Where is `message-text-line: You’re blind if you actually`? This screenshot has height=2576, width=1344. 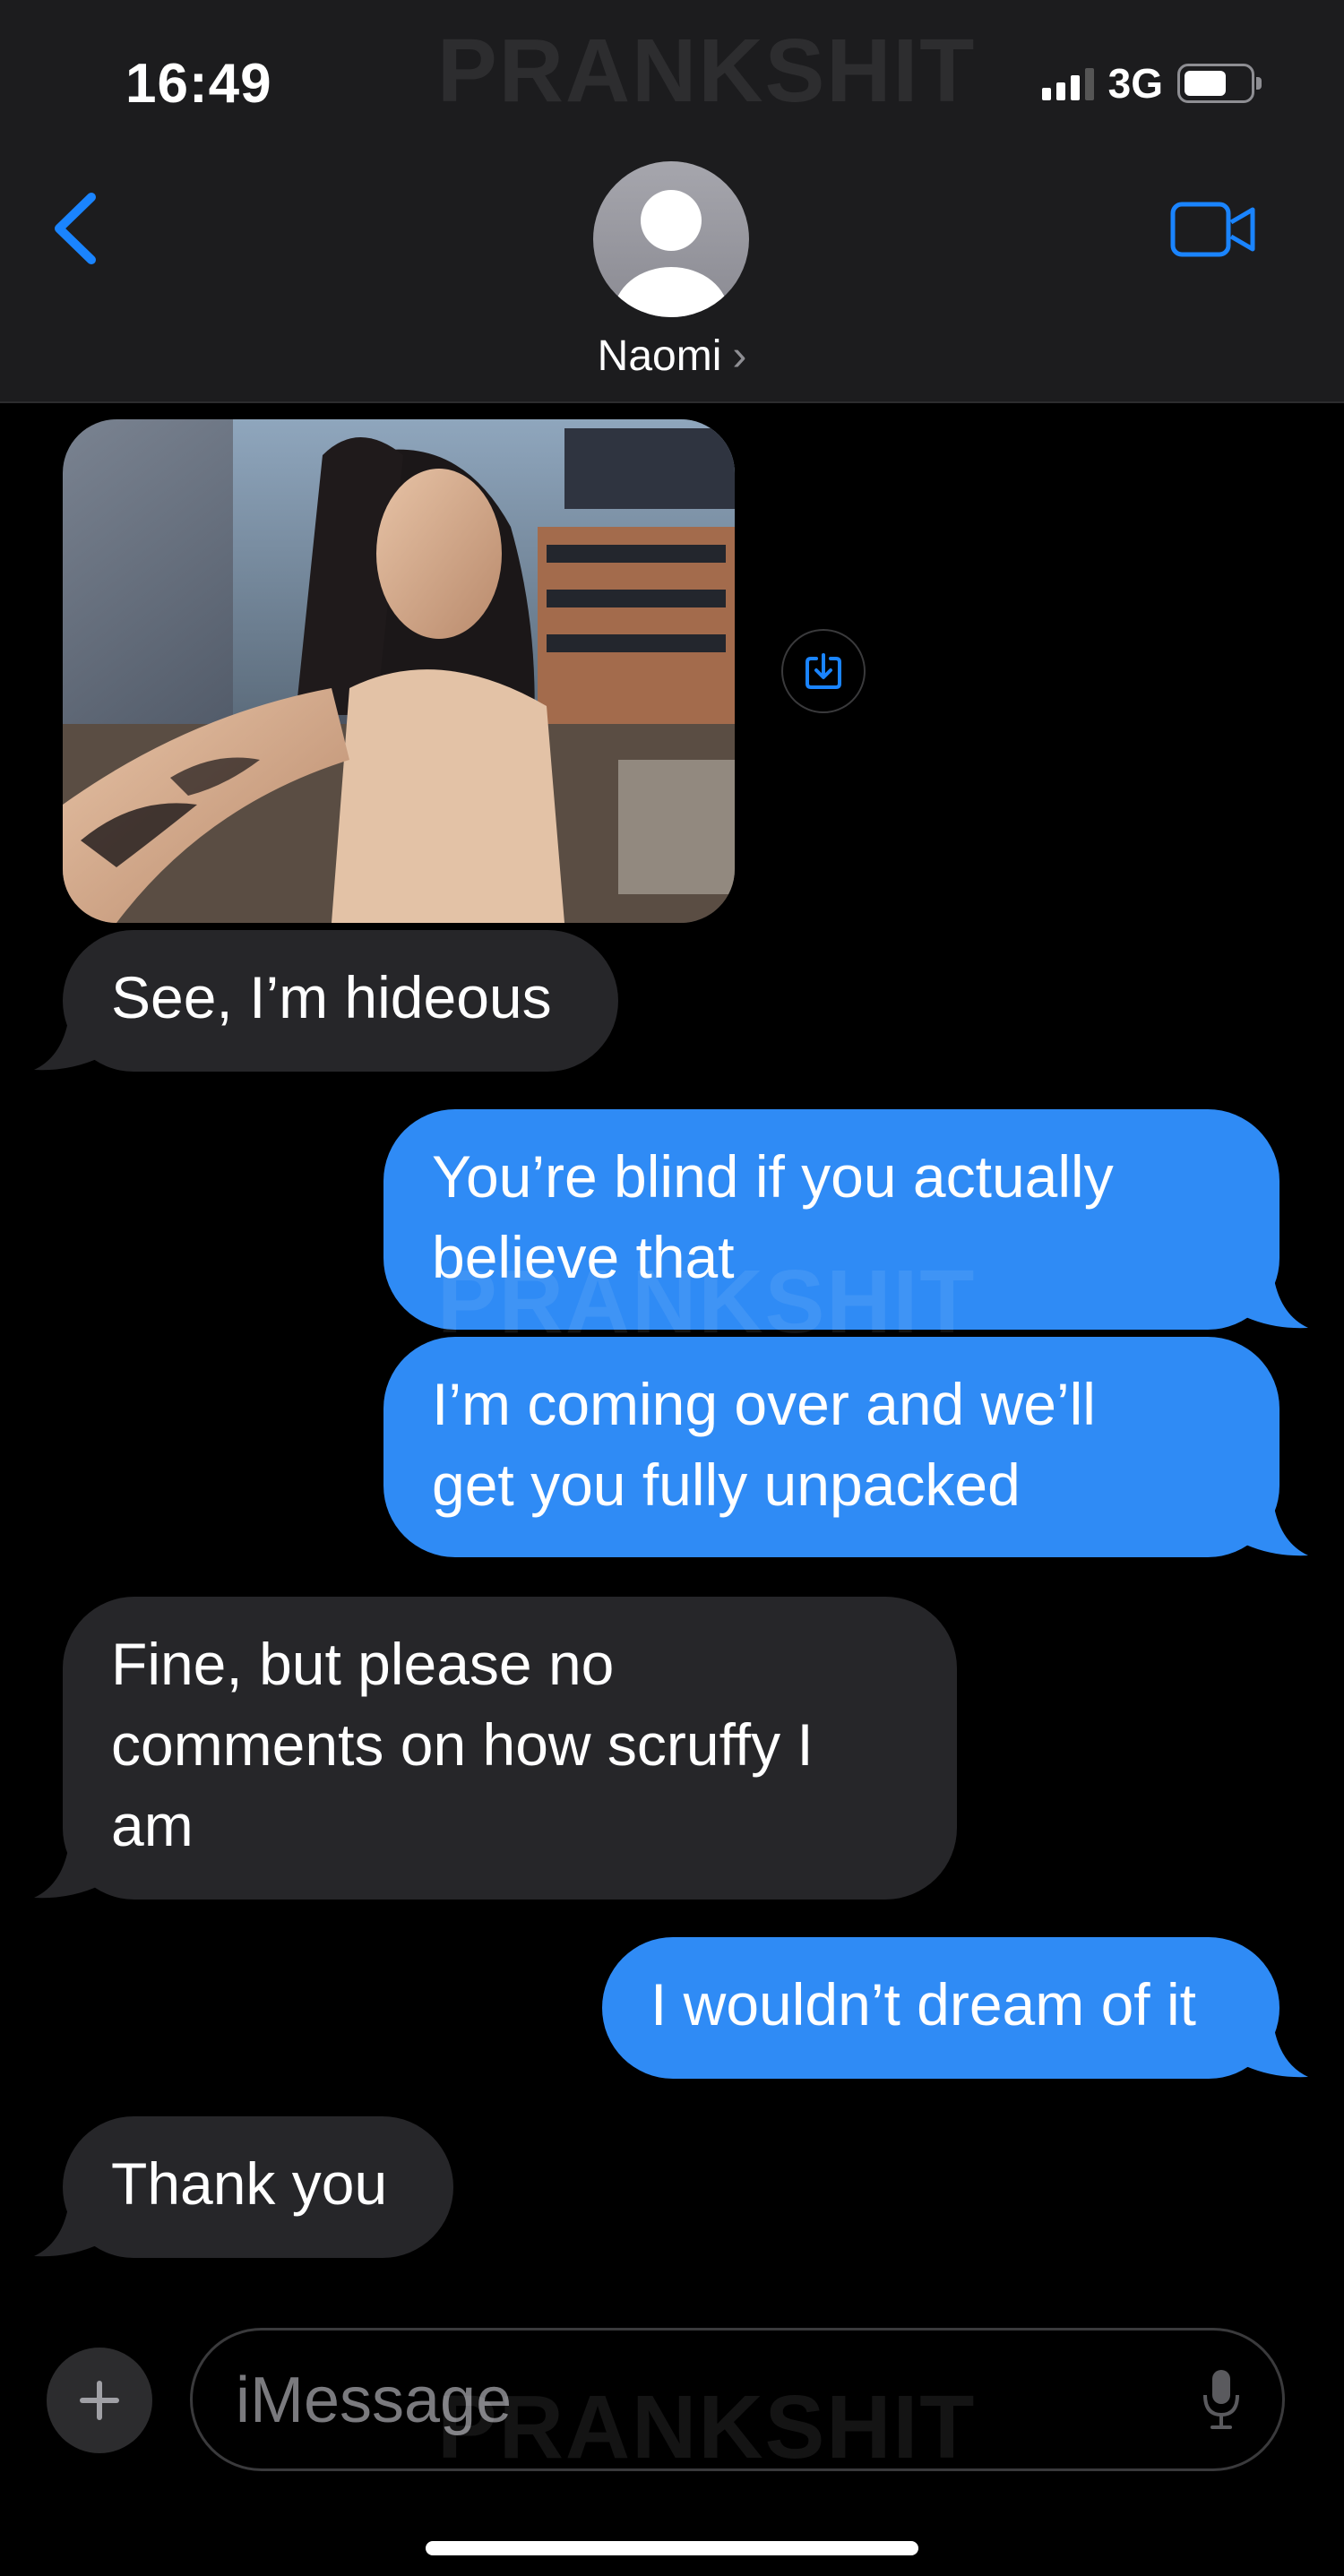
message-text-line: You’re blind if you actually is located at coordinates (773, 1176).